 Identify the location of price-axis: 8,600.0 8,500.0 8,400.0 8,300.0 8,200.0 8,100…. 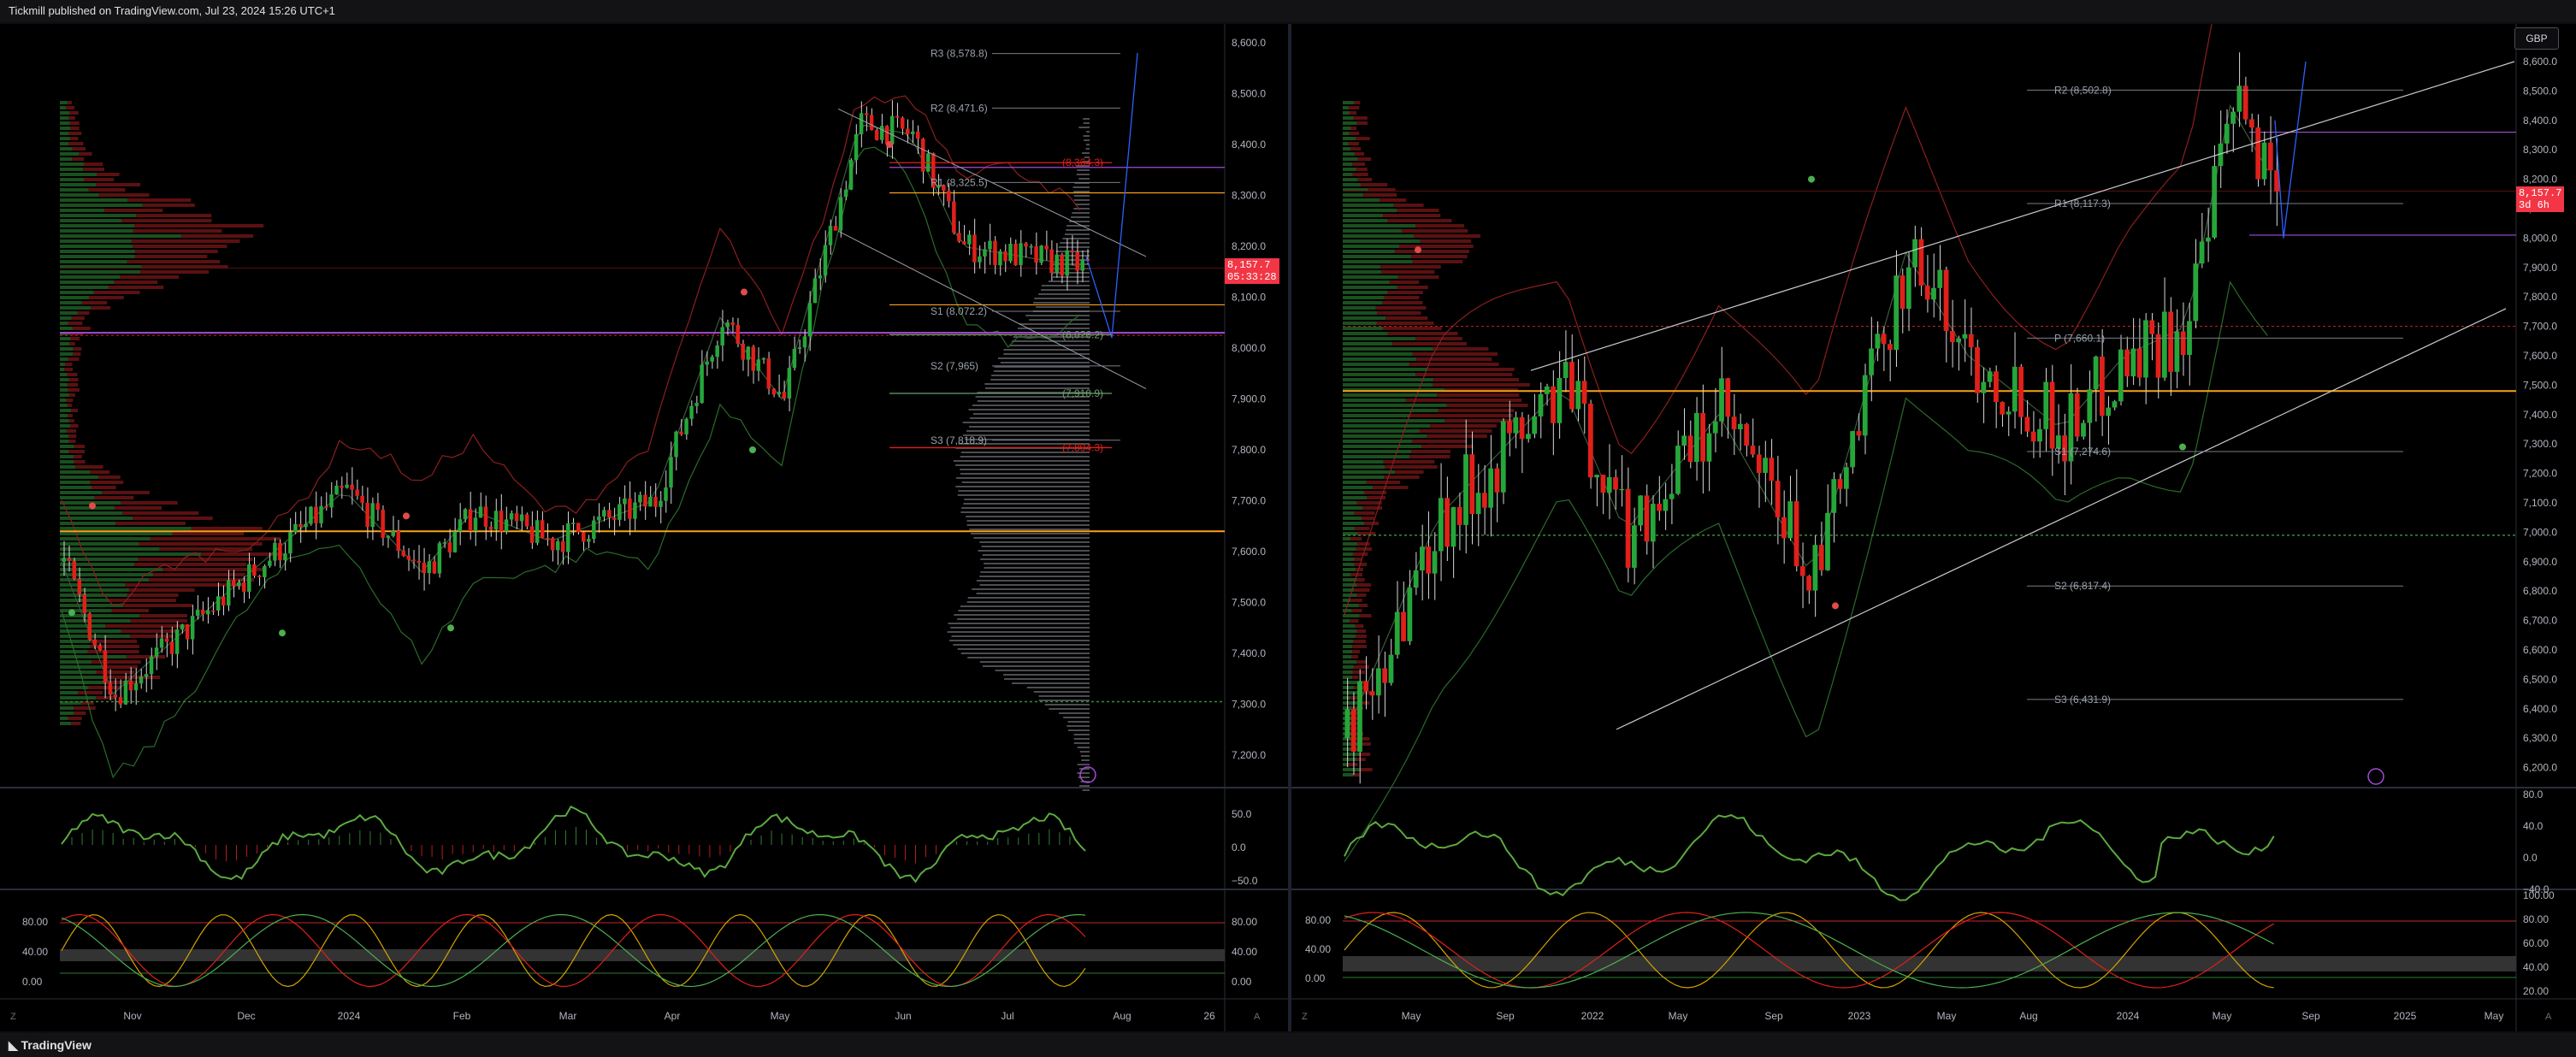
(1249, 399).